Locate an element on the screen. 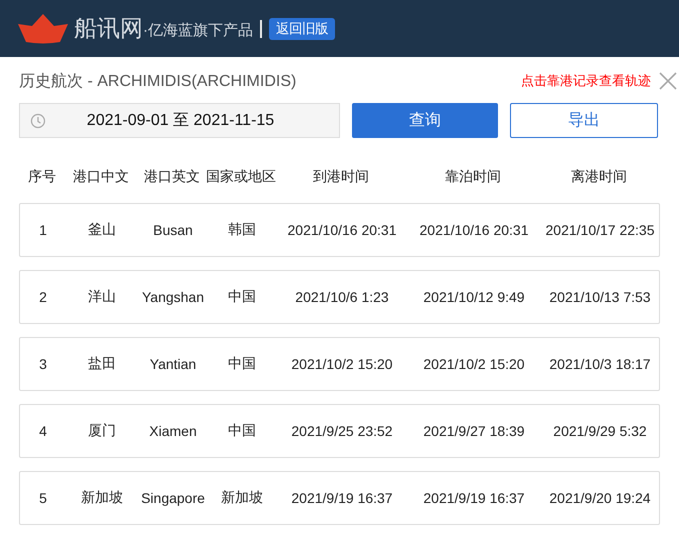 Image resolution: width=679 pixels, height=548 pixels. port-call-row: 3 盐田 Yantian 中国 2021/10/2 15:20 2021/10/2 15:20 2021/10/3 18:17 is located at coordinates (339, 364).